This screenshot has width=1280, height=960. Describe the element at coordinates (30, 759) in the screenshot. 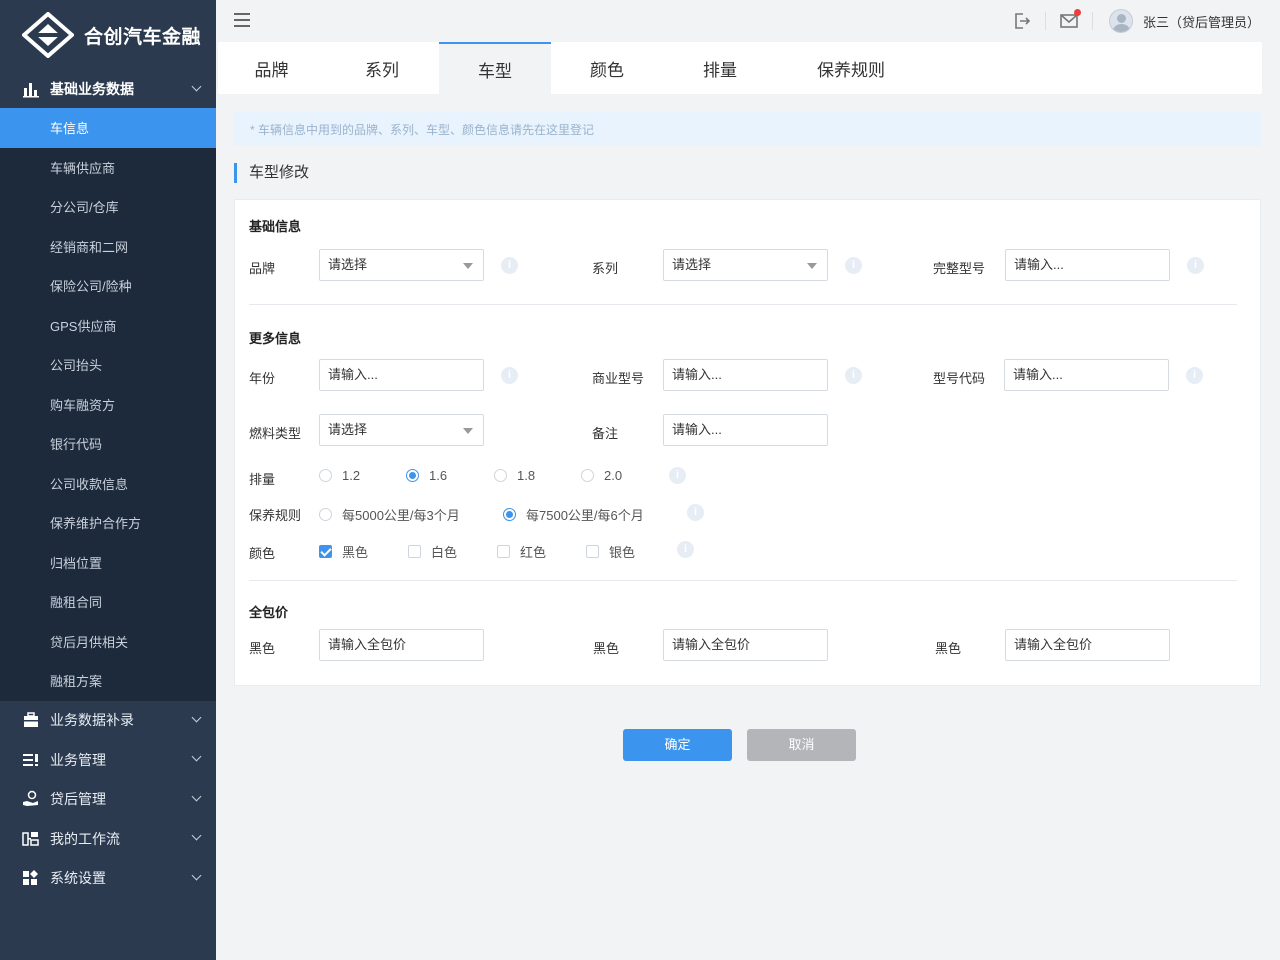

I see `list-icon` at that location.